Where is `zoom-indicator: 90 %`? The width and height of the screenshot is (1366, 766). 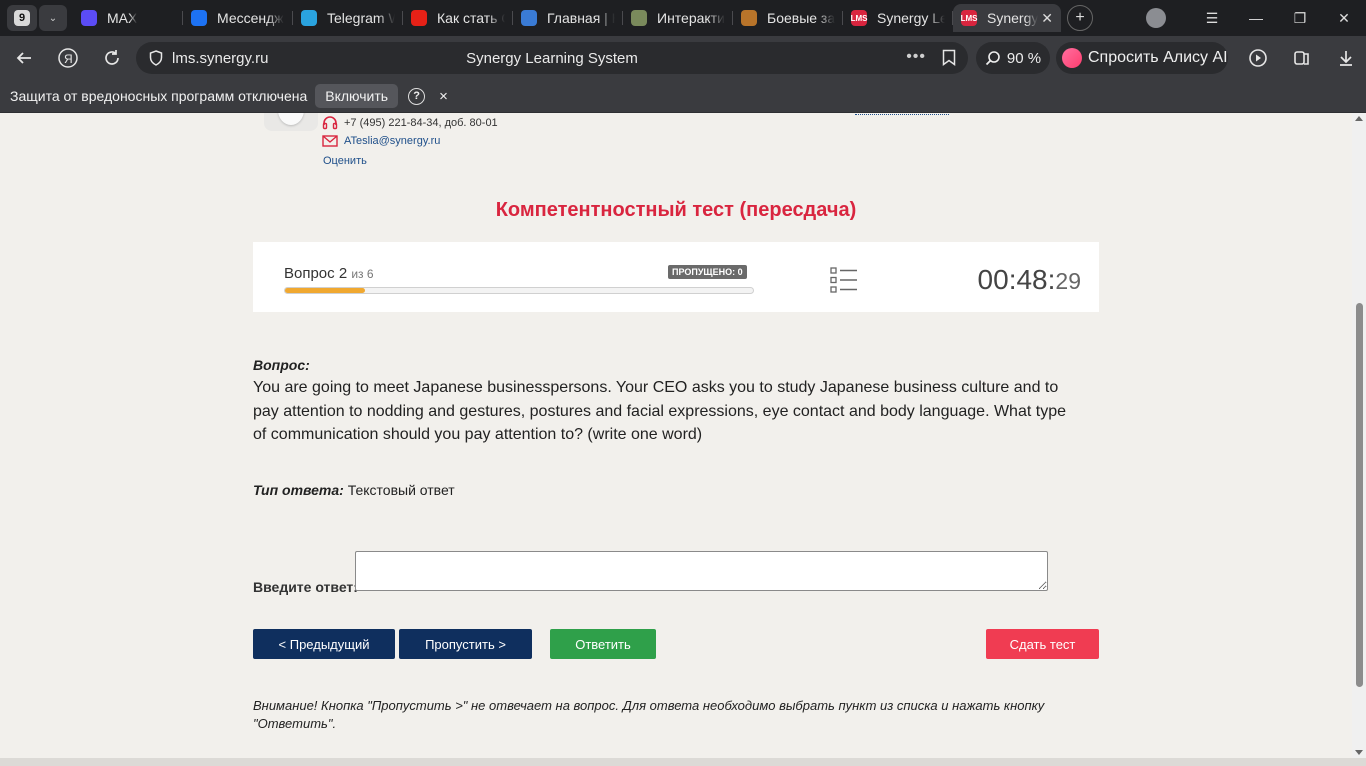 zoom-indicator: 90 % is located at coordinates (1013, 58).